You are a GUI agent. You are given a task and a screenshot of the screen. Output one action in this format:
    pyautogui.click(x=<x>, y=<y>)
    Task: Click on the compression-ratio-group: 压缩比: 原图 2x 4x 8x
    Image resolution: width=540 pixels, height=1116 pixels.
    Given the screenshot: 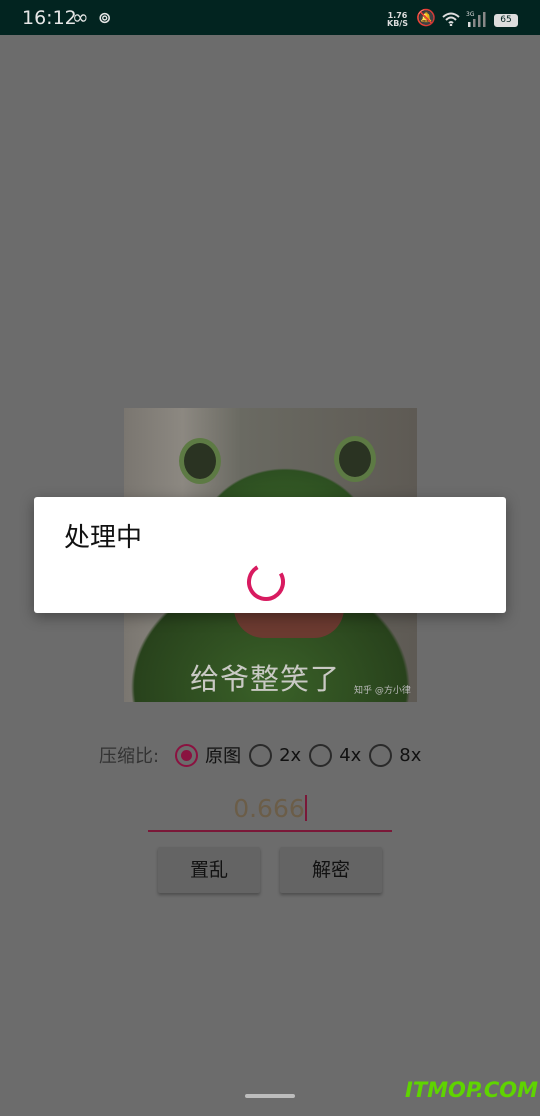 What is the action you would take?
    pyautogui.click(x=264, y=755)
    